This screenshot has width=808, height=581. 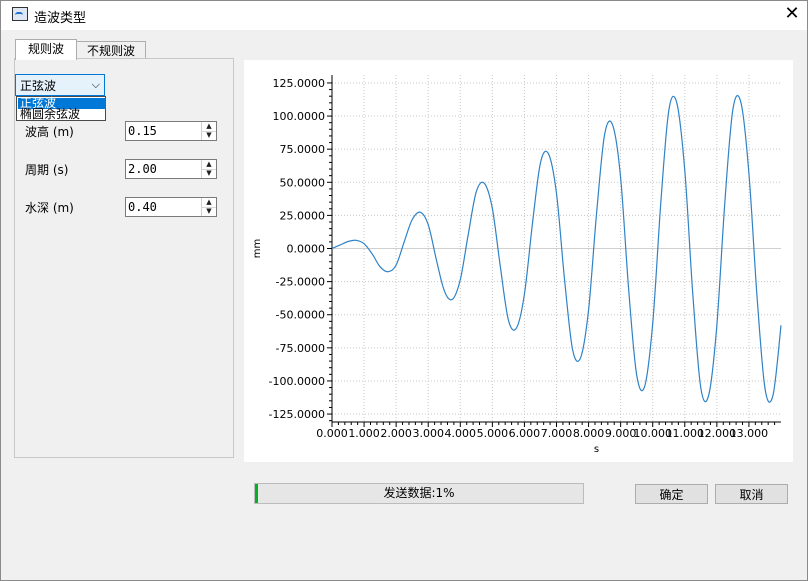 What do you see at coordinates (20, 14) in the screenshot?
I see `app-icon` at bounding box center [20, 14].